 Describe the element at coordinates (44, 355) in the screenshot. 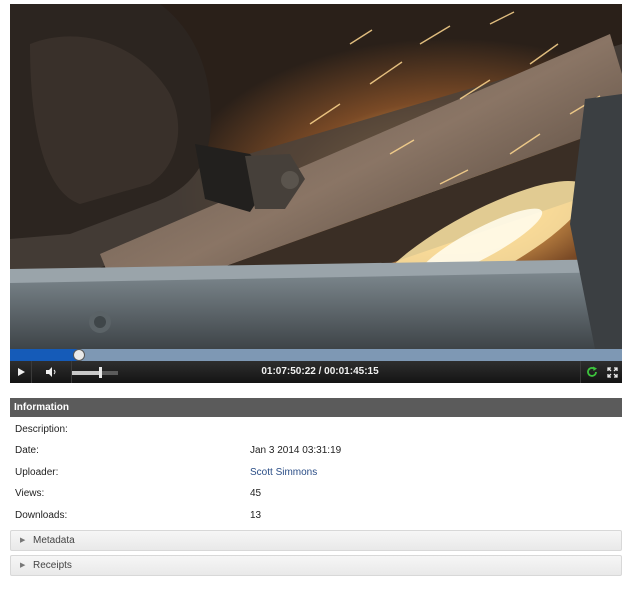

I see `progress-played` at that location.